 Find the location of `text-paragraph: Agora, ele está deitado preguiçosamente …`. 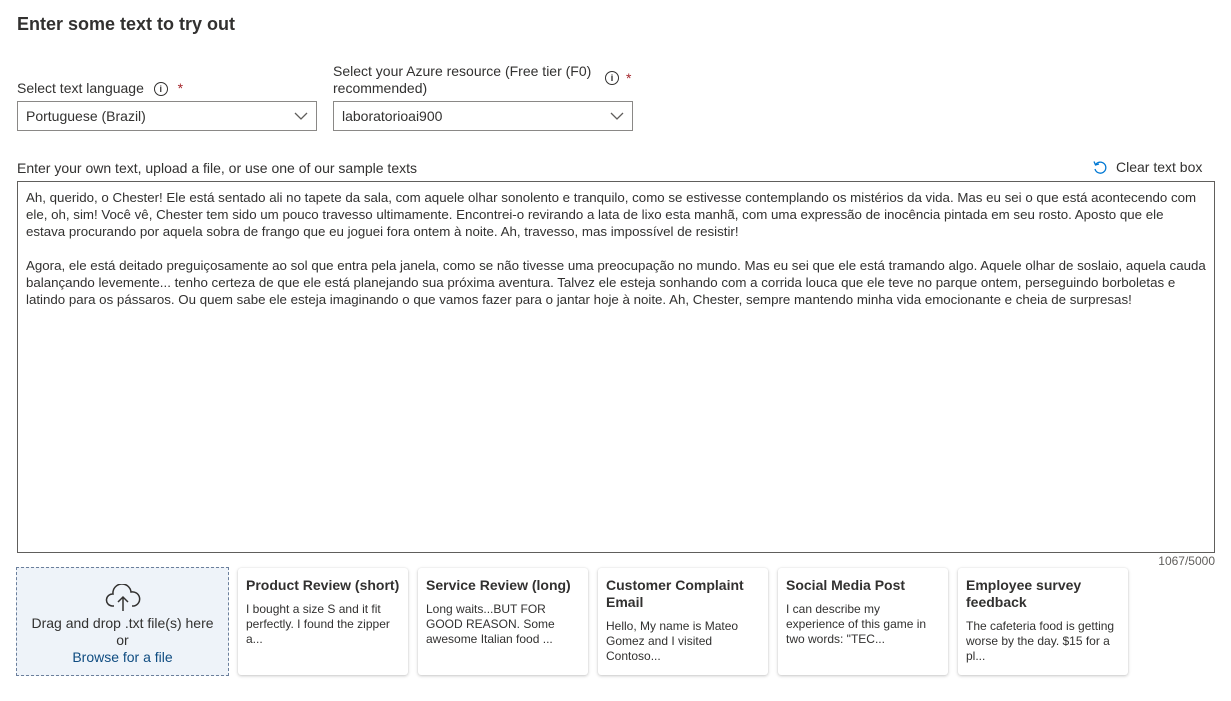

text-paragraph: Agora, ele está deitado preguiçosamente … is located at coordinates (616, 282).